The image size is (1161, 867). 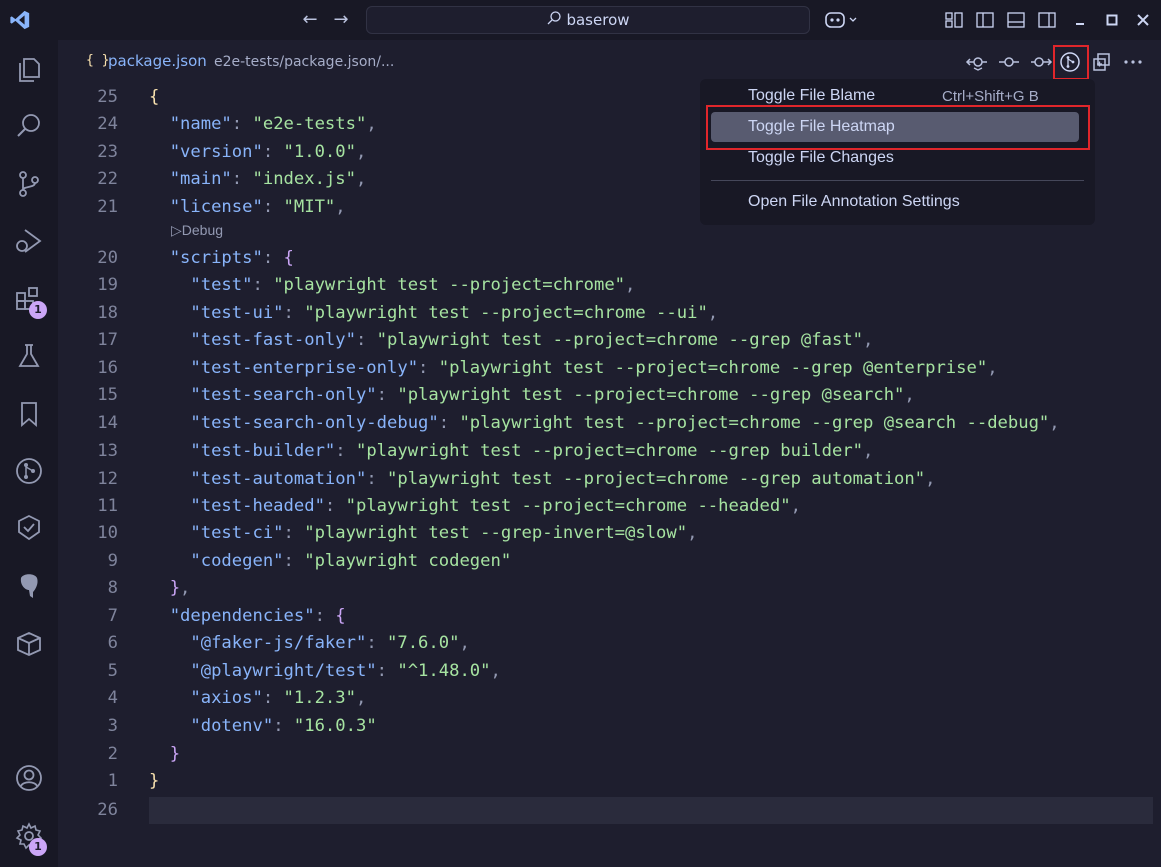 I want to click on code-line: 2 }, so click(x=609, y=754).